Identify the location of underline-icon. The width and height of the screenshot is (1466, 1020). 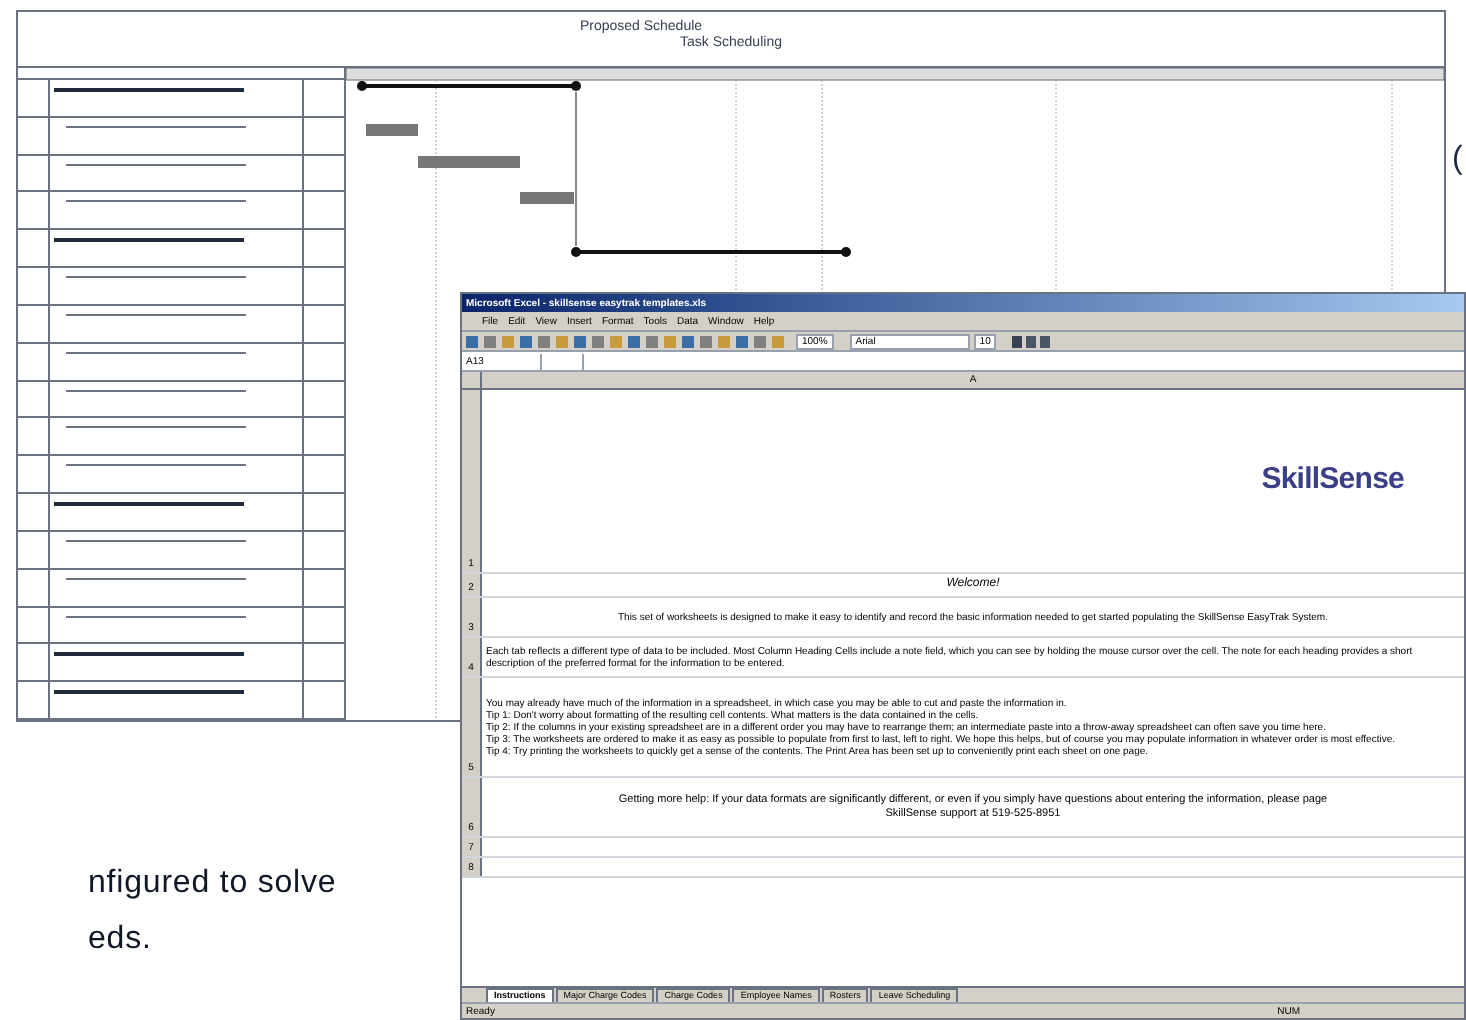
(1045, 341).